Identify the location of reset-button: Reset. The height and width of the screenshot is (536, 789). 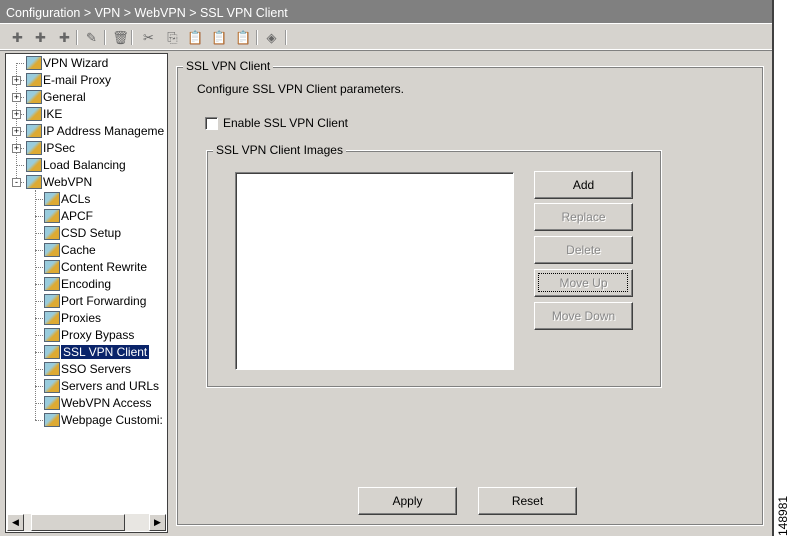
(527, 501).